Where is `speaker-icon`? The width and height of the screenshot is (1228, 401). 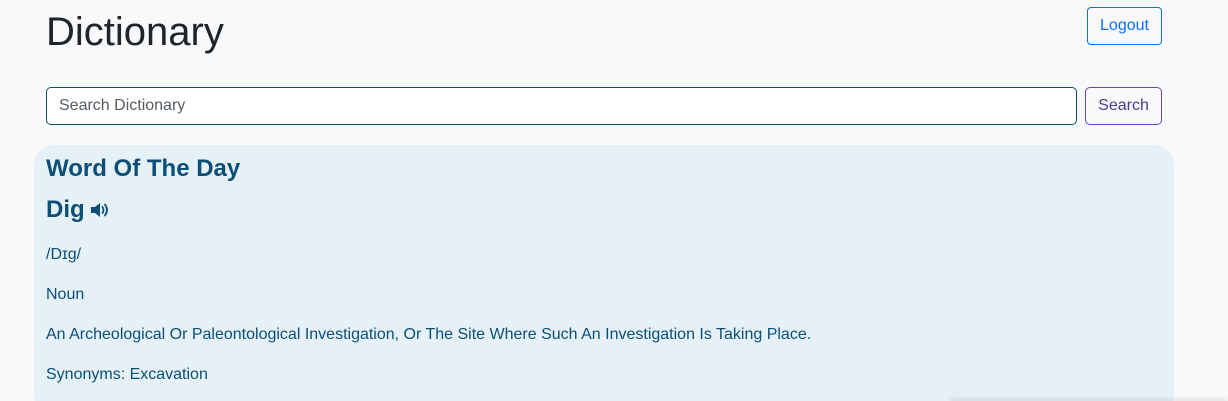 speaker-icon is located at coordinates (100, 210).